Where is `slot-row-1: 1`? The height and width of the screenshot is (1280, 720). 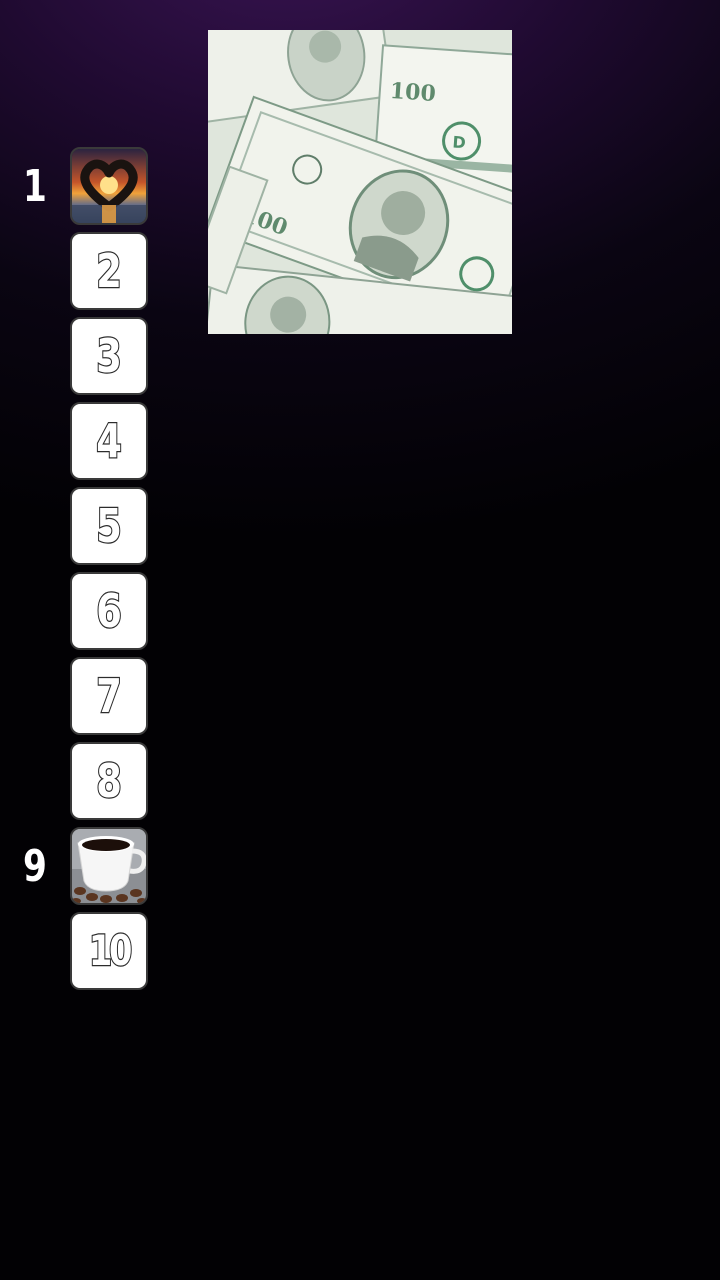 slot-row-1: 1 is located at coordinates (100, 187).